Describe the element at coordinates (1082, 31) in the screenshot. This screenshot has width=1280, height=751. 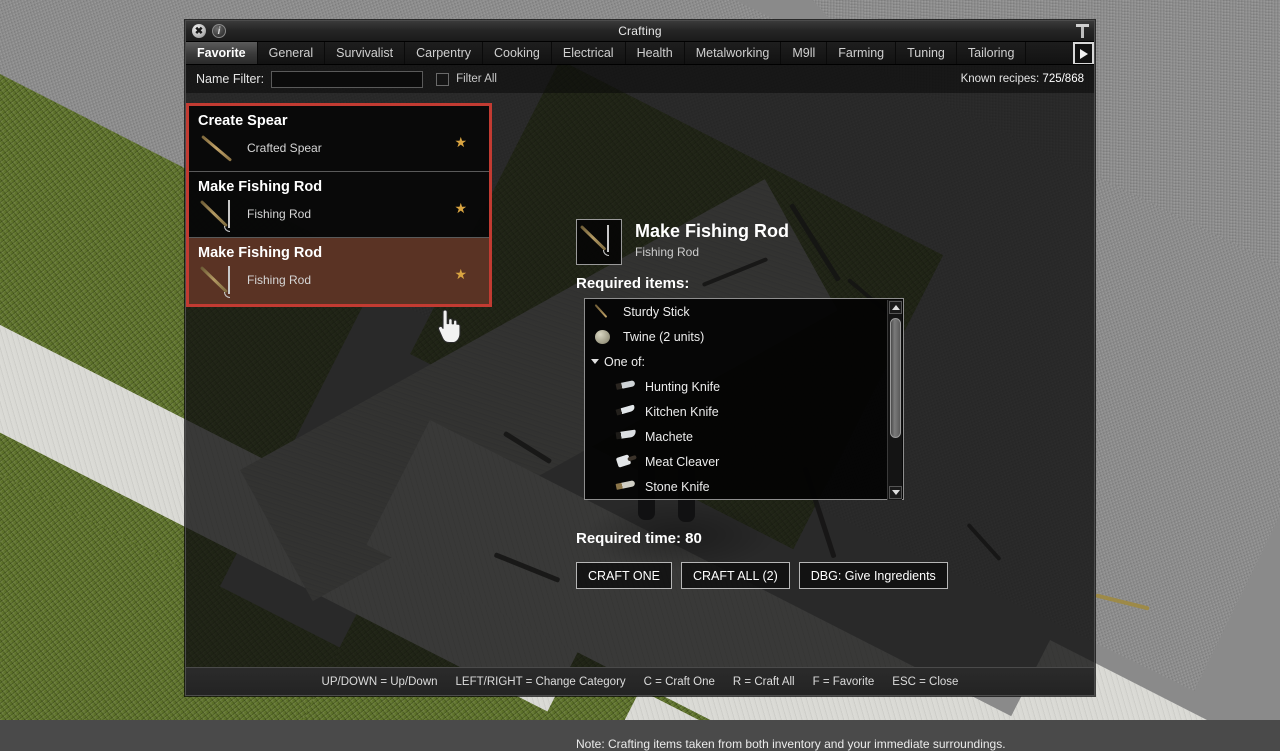
I see `pin-icon` at that location.